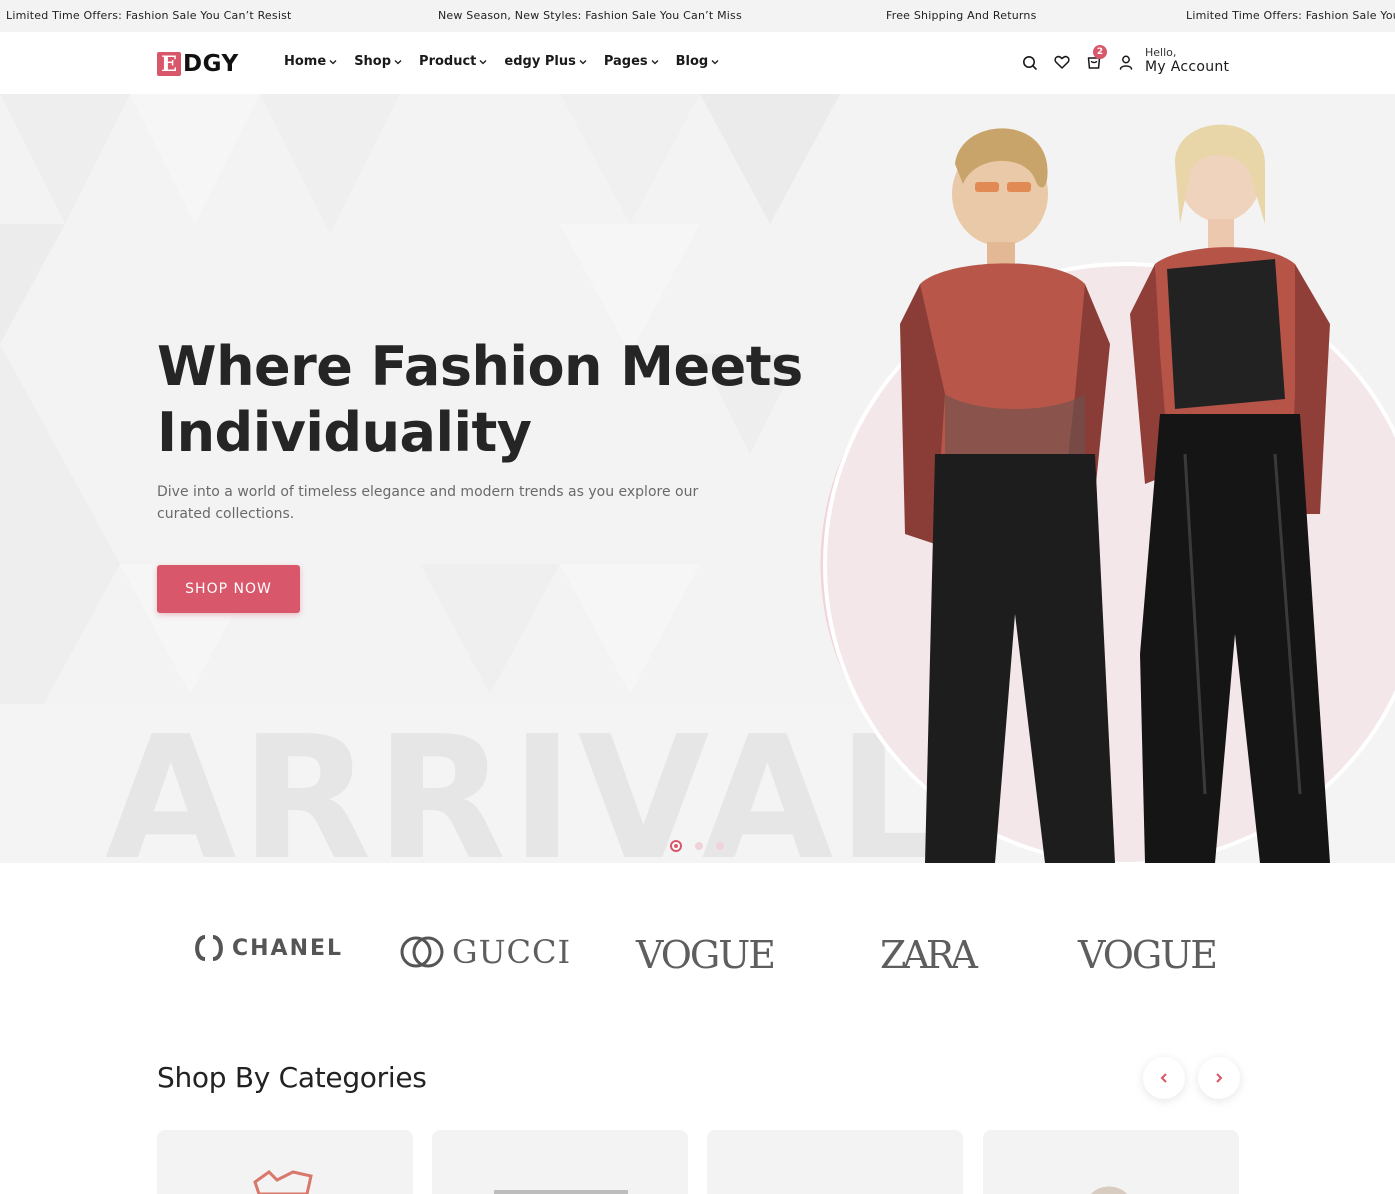 This screenshot has width=1395, height=1194. I want to click on nav-item-shop: Shop, so click(378, 61).